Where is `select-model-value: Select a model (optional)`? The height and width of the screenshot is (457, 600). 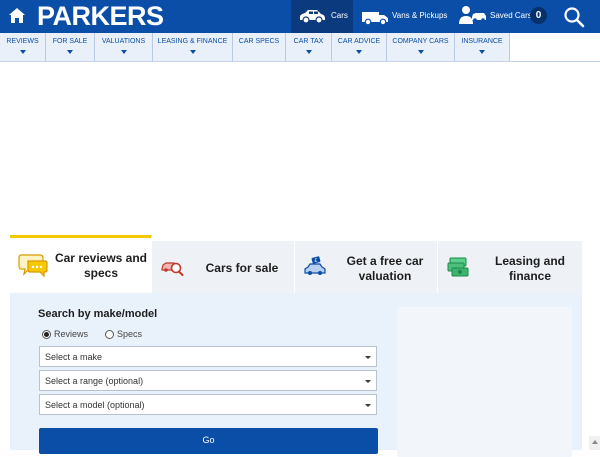
select-model-value: Select a model (optional) is located at coordinates (95, 405).